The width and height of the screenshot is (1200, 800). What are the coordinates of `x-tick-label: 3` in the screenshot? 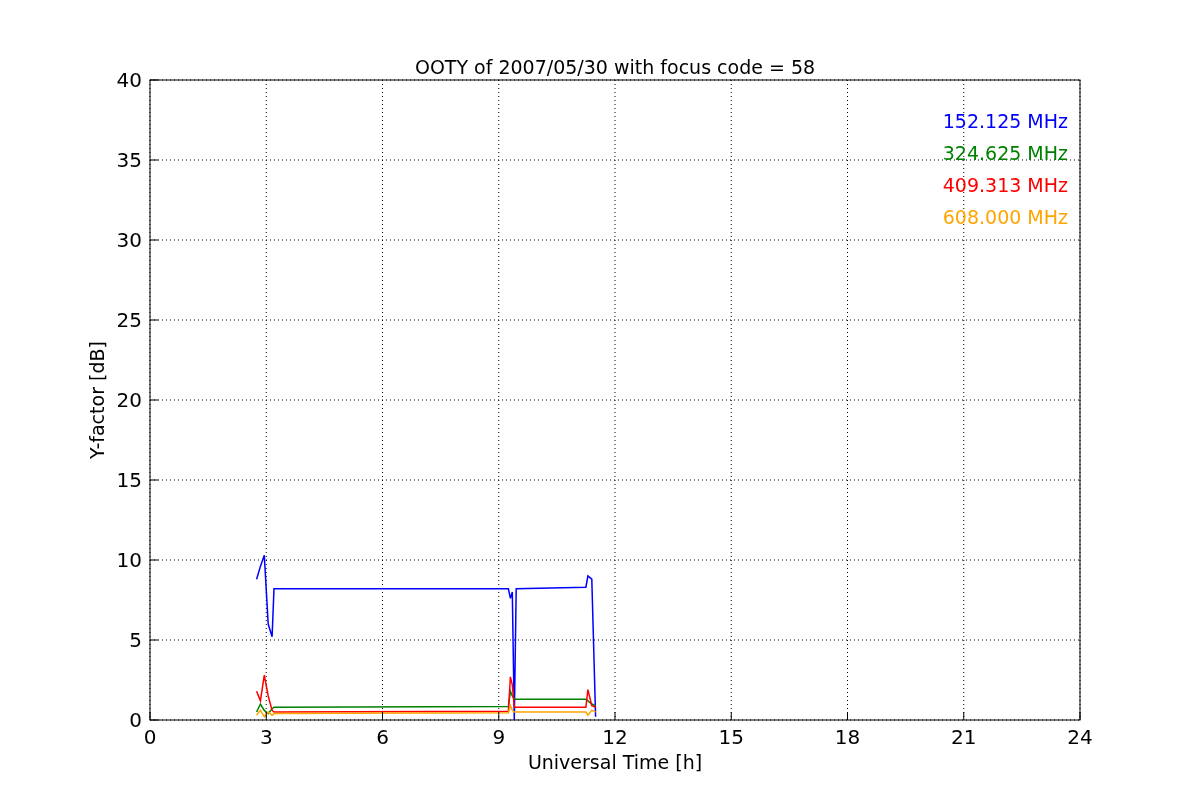 It's located at (266, 737).